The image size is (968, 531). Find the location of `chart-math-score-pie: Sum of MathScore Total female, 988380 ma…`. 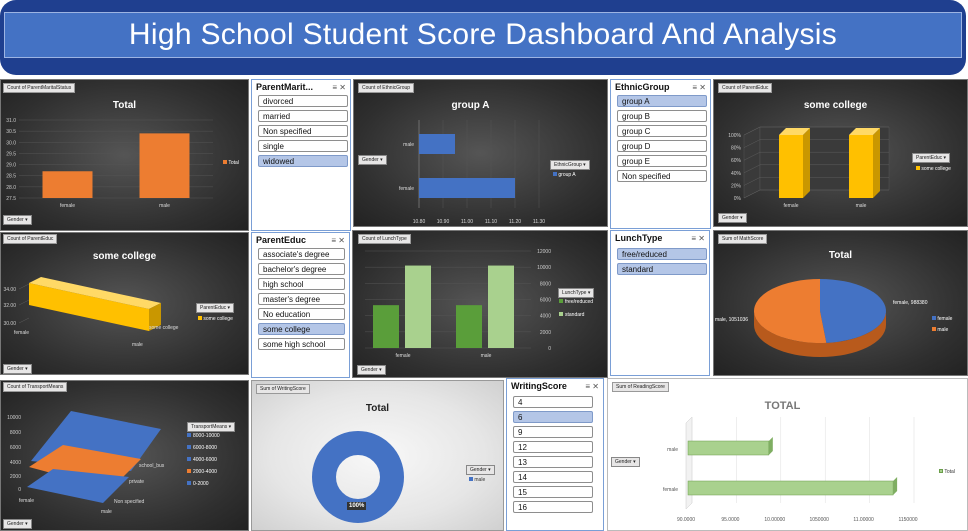

chart-math-score-pie: Sum of MathScore Total female, 988380 ma… is located at coordinates (840, 303).